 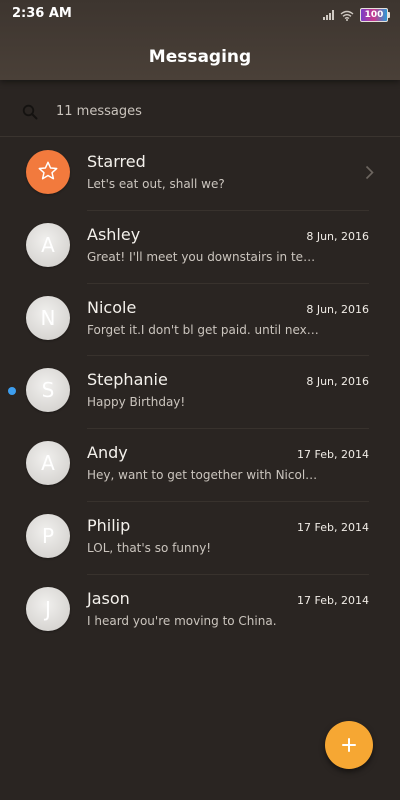 I want to click on conversation-item-starred: Starred Let's eat out, shall we?, so click(x=200, y=174).